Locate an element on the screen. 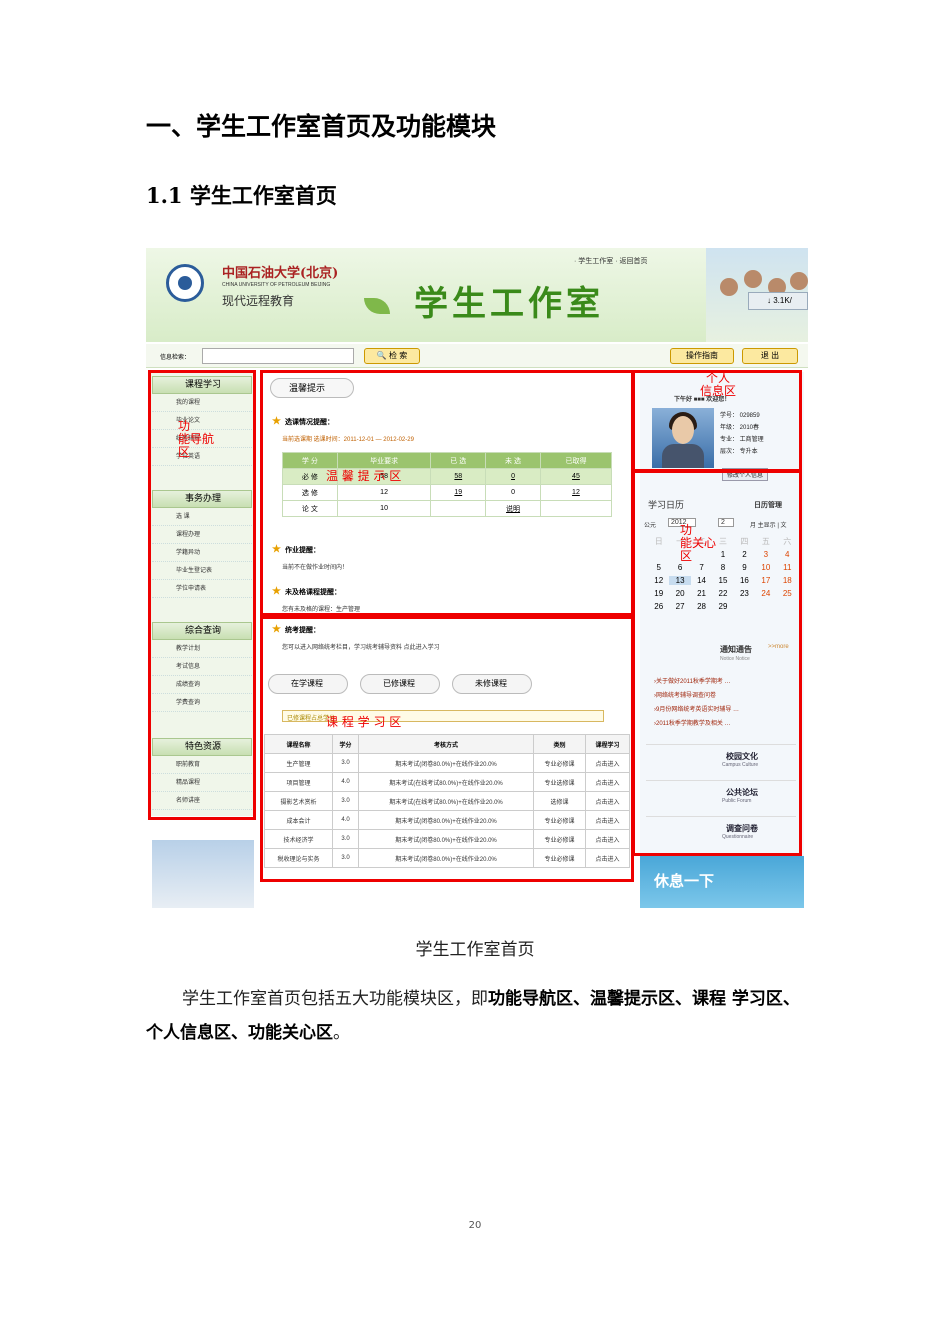  top-links: · 学生工作室 · 返回首页 is located at coordinates (611, 261).